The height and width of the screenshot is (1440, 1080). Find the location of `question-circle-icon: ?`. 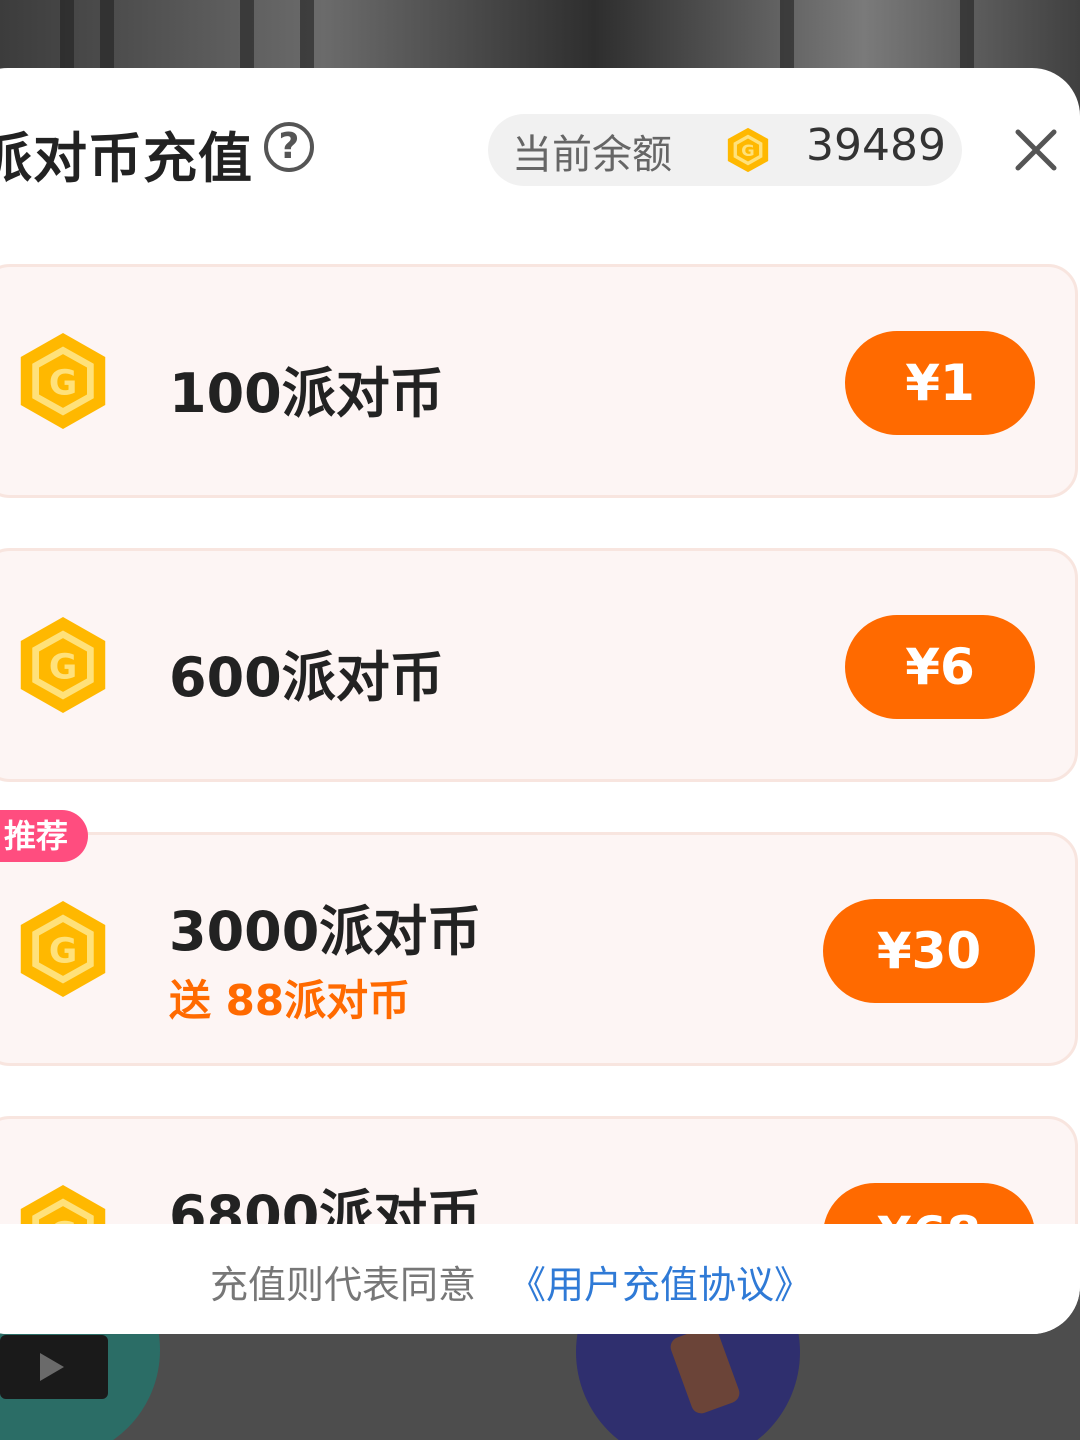

question-circle-icon: ? is located at coordinates (289, 147).